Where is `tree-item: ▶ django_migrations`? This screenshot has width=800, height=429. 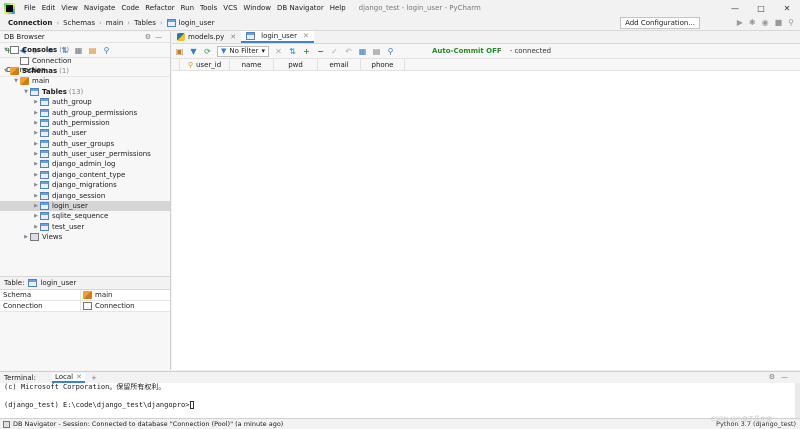
tree-item: ▶ django_migrations is located at coordinates (85, 185).